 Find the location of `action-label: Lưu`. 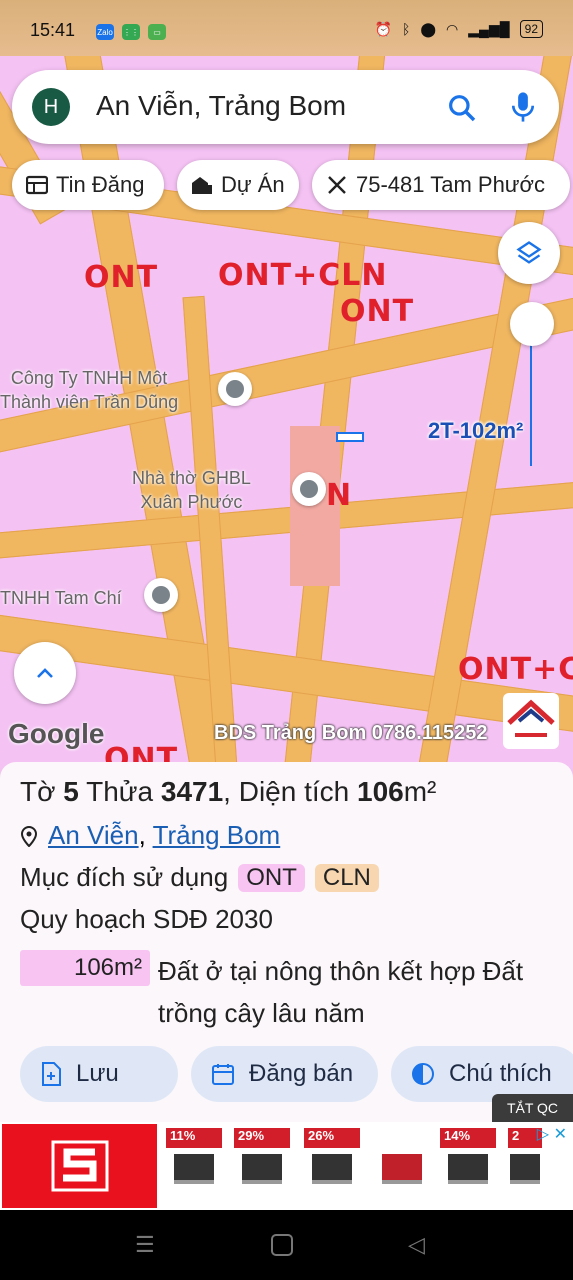

action-label: Lưu is located at coordinates (97, 1073).